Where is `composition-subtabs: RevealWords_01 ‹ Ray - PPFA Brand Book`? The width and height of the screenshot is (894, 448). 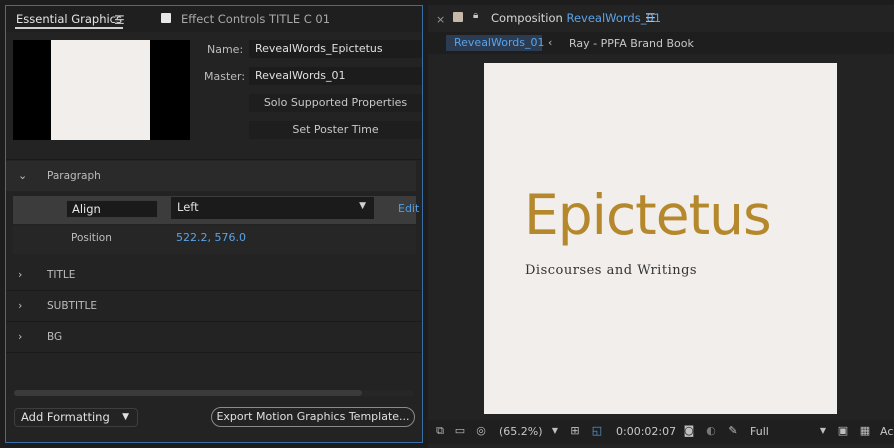 composition-subtabs: RevealWords_01 ‹ Ray - PPFA Brand Book is located at coordinates (661, 43).